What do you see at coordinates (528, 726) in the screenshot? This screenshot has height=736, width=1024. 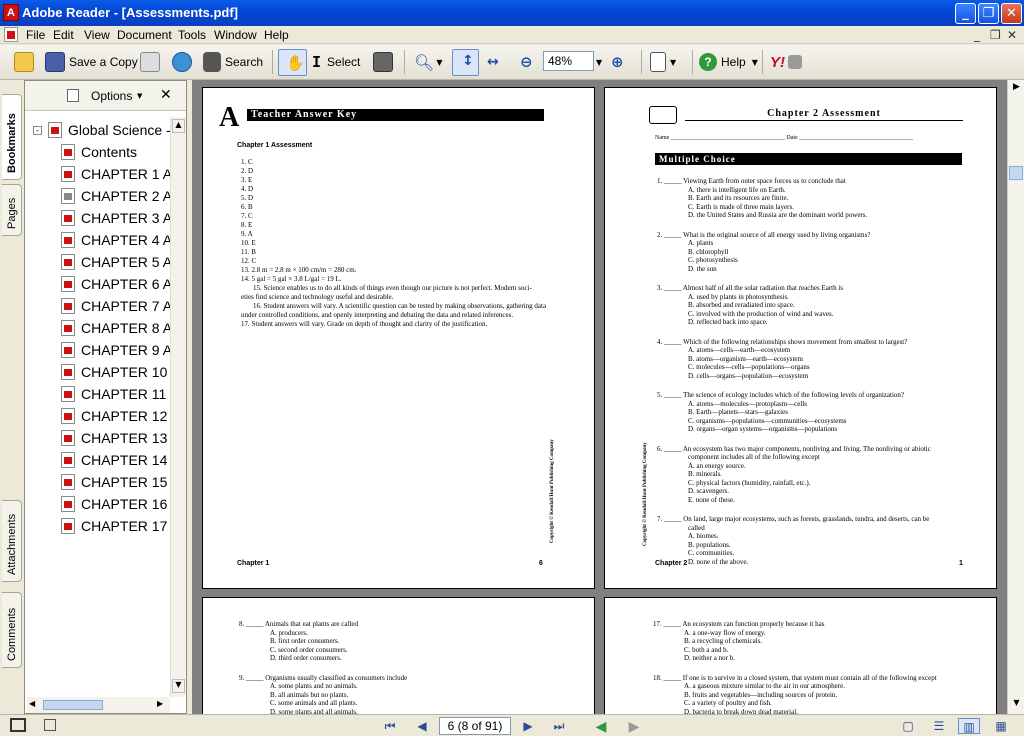 I see `next-page-button: ▶` at bounding box center [528, 726].